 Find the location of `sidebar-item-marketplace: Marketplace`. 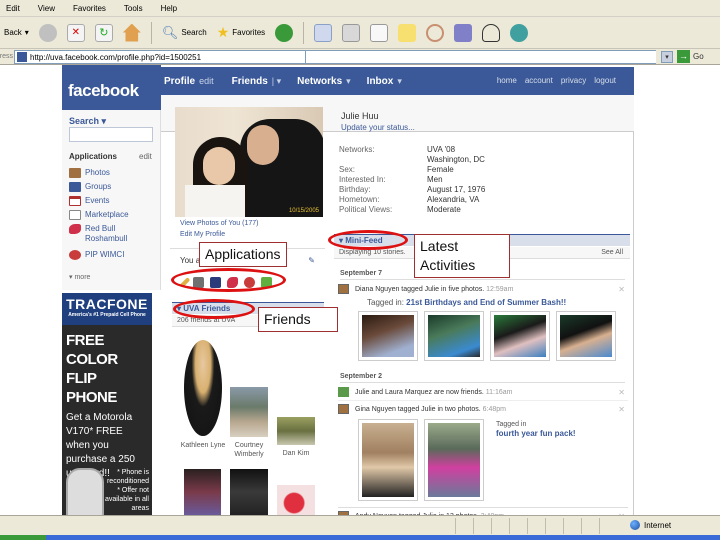

sidebar-item-marketplace: Marketplace is located at coordinates (114, 215).